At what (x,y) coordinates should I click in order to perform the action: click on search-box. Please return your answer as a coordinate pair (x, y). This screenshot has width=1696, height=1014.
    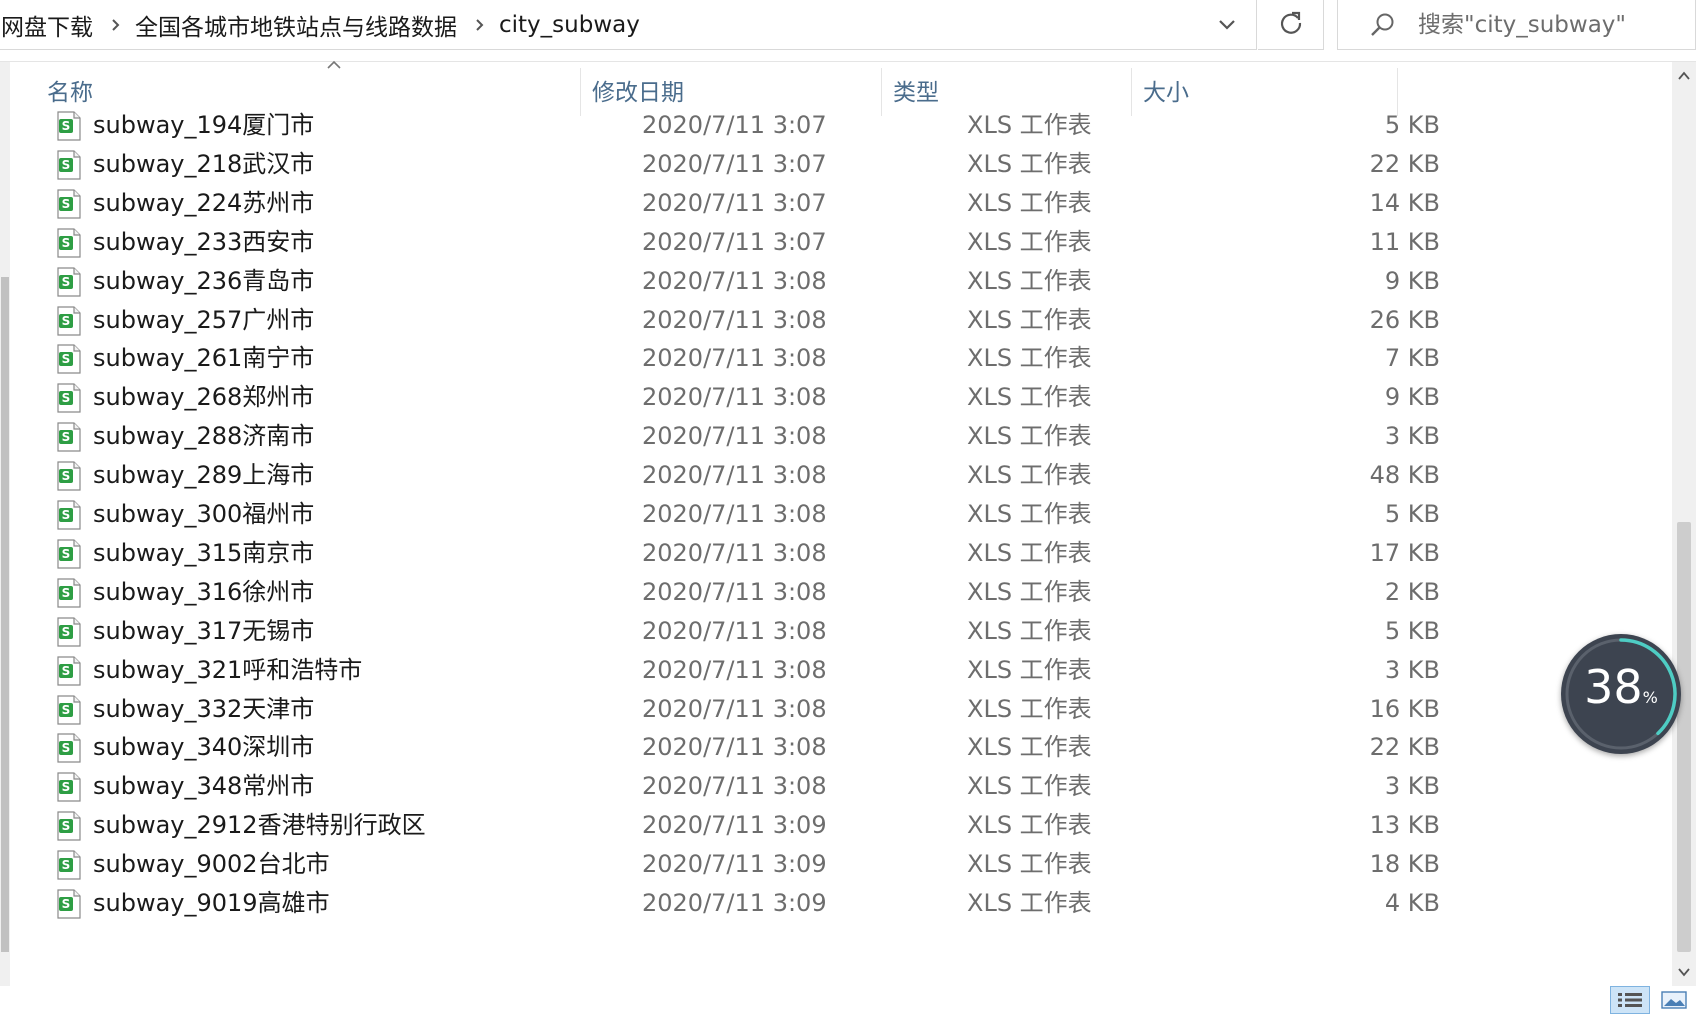
    Looking at the image, I should click on (1516, 25).